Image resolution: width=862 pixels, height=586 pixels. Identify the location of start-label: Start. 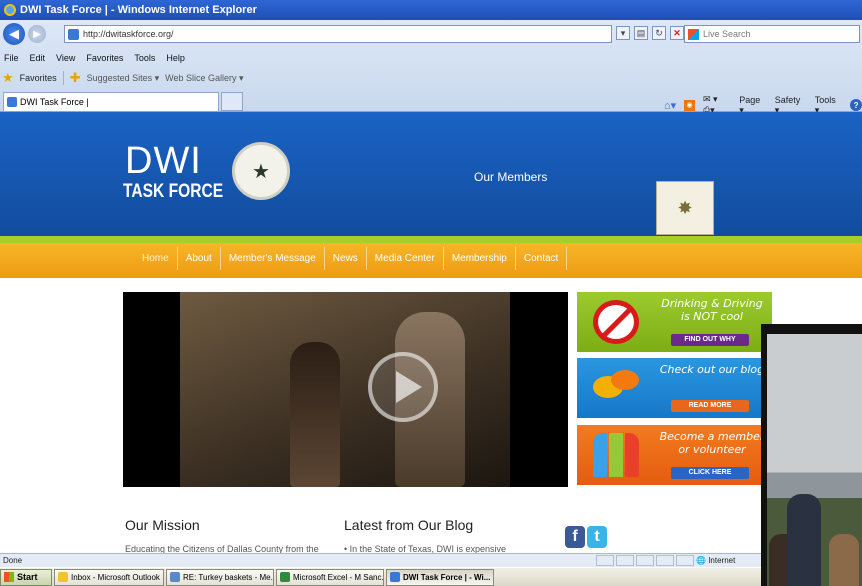
(27, 577).